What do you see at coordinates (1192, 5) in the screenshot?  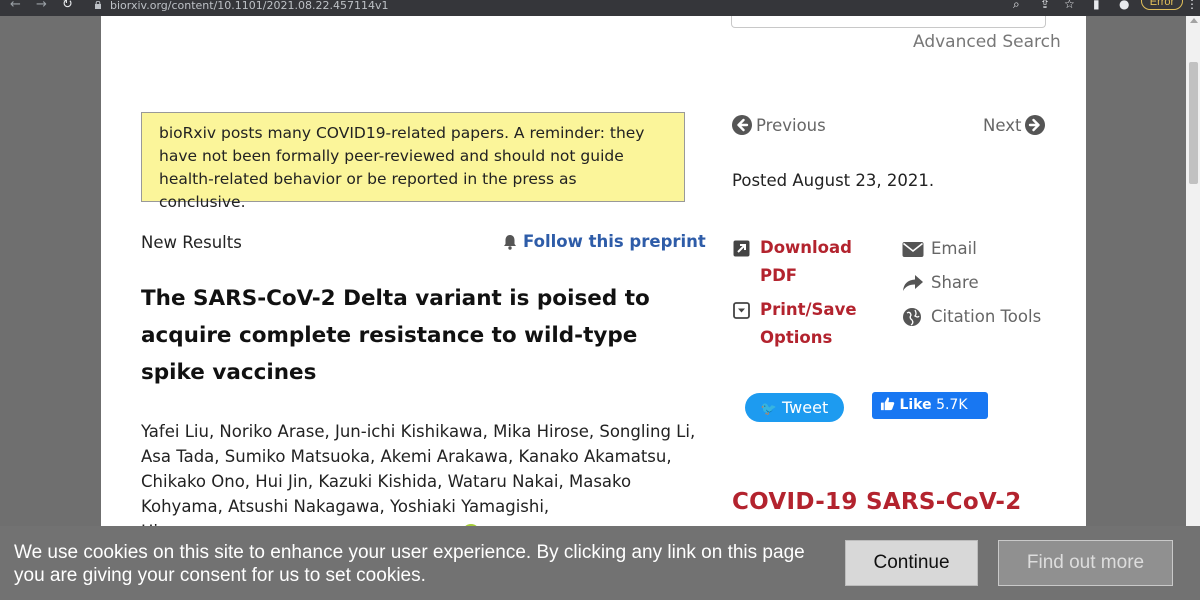 I see `menu-icon: ⋮` at bounding box center [1192, 5].